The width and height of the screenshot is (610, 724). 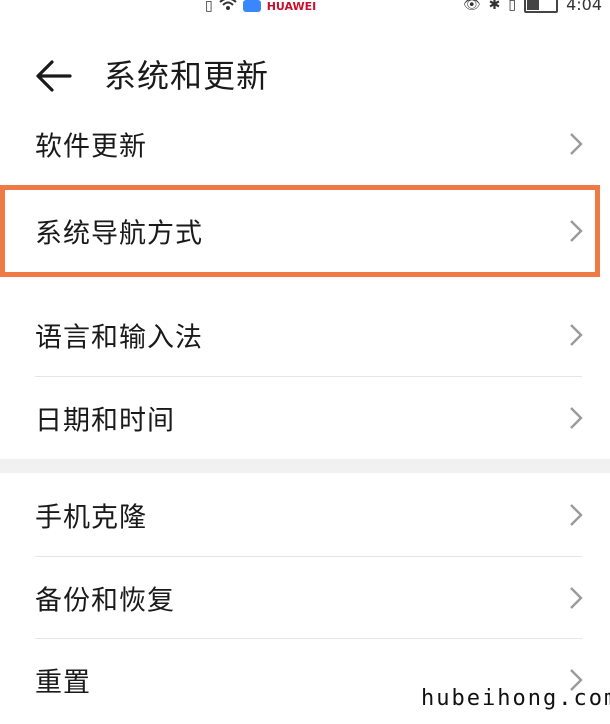 I want to click on list-item-backup-restore: 备份和恢复, so click(x=305, y=598).